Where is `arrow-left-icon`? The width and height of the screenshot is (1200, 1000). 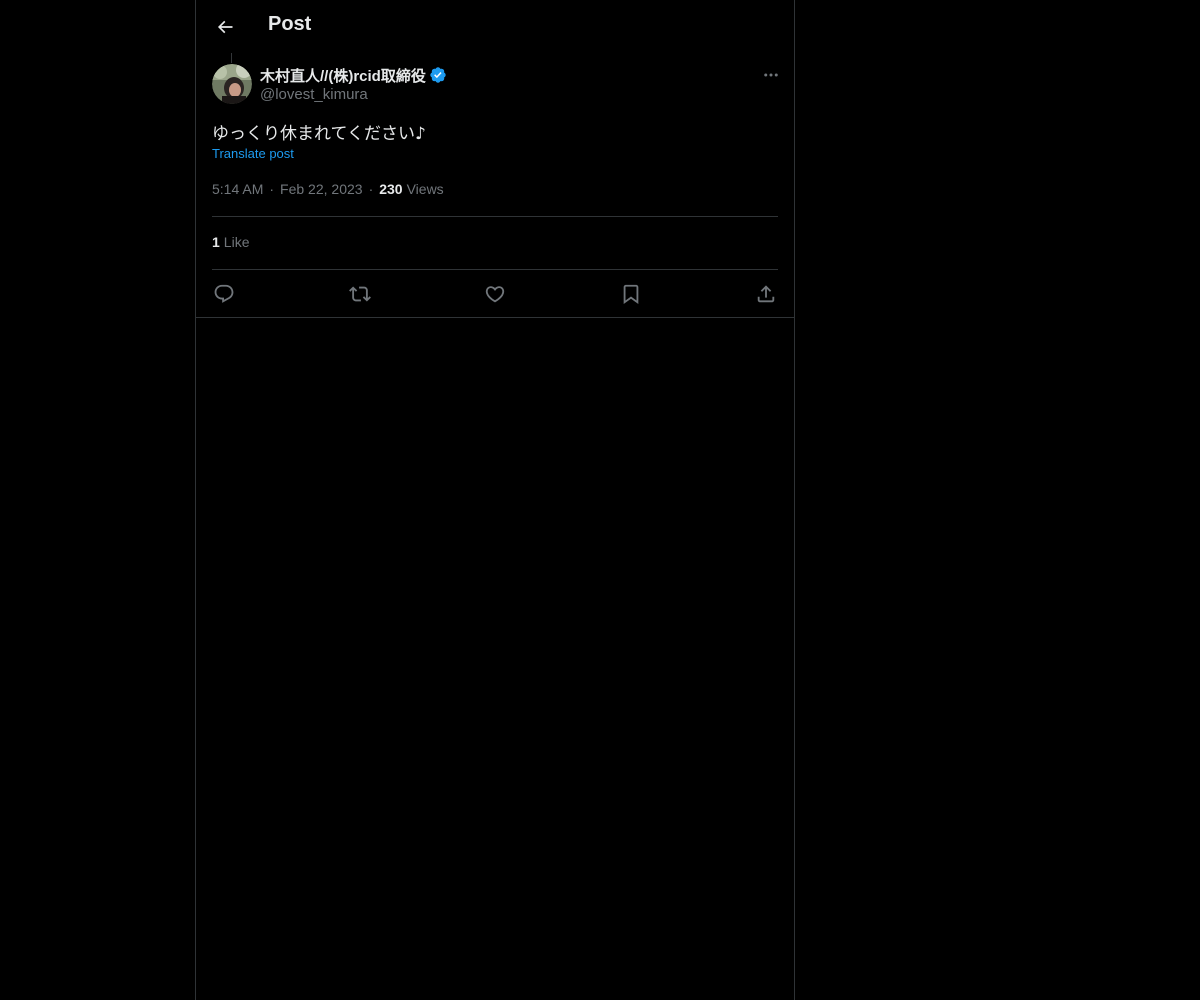
arrow-left-icon is located at coordinates (225, 27).